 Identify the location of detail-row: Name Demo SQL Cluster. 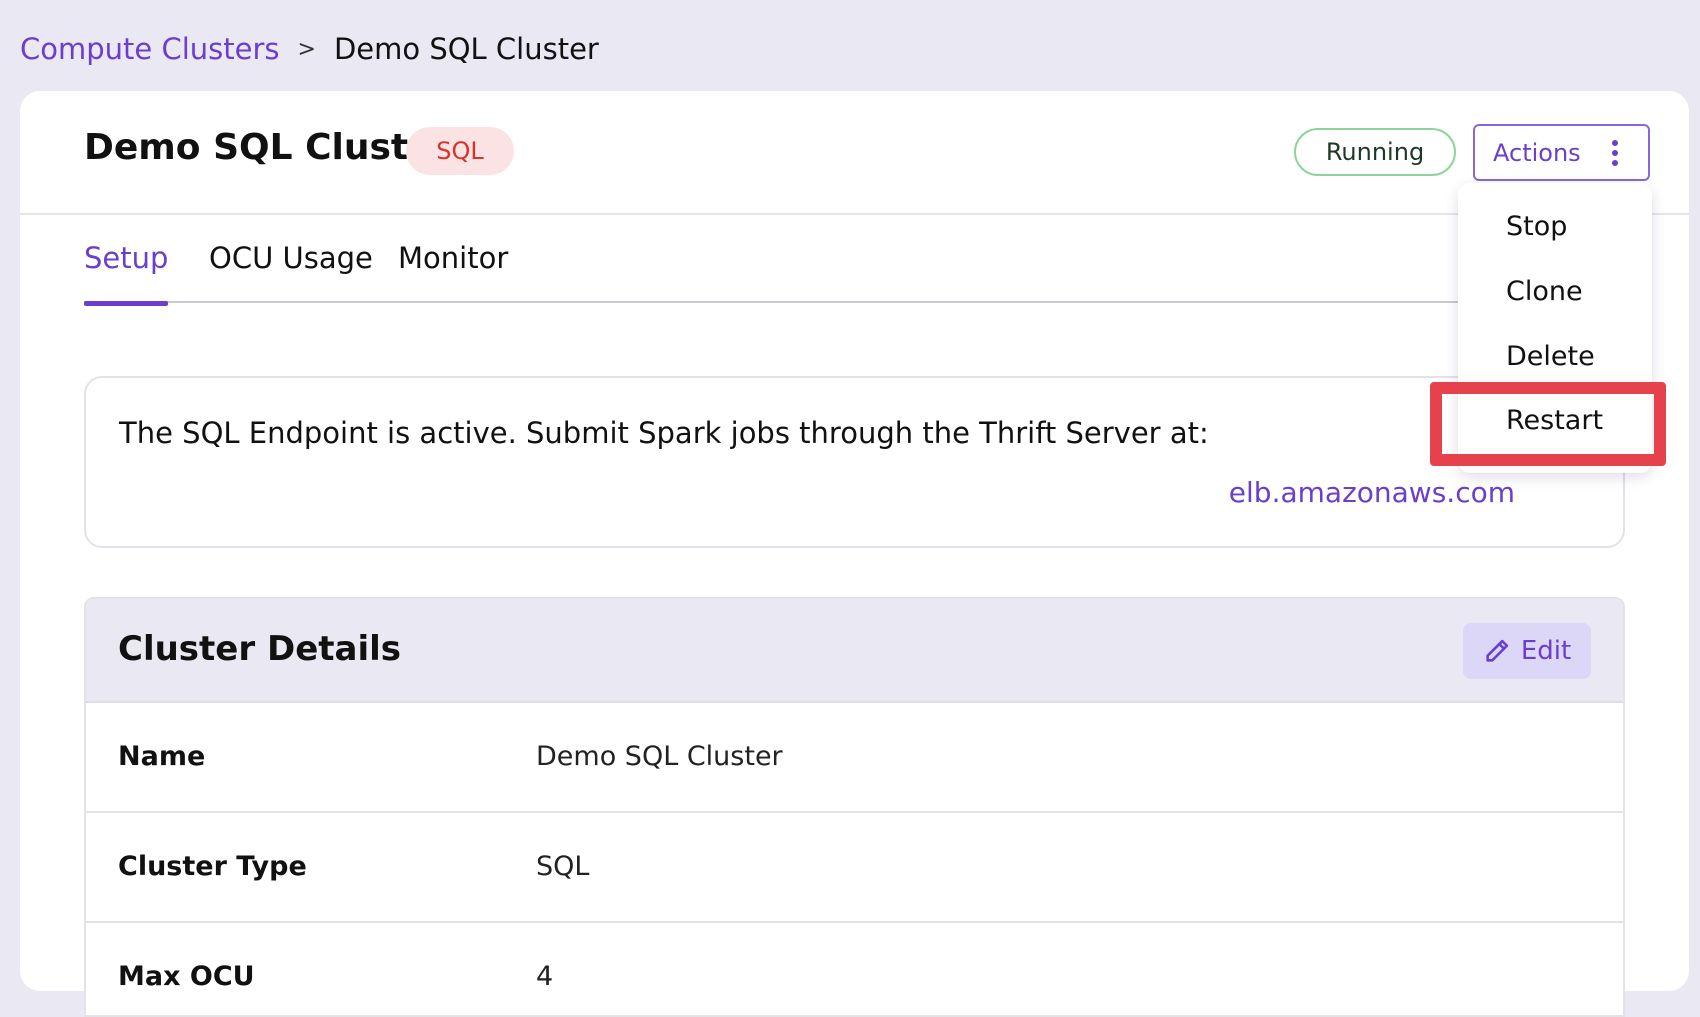
(854, 758).